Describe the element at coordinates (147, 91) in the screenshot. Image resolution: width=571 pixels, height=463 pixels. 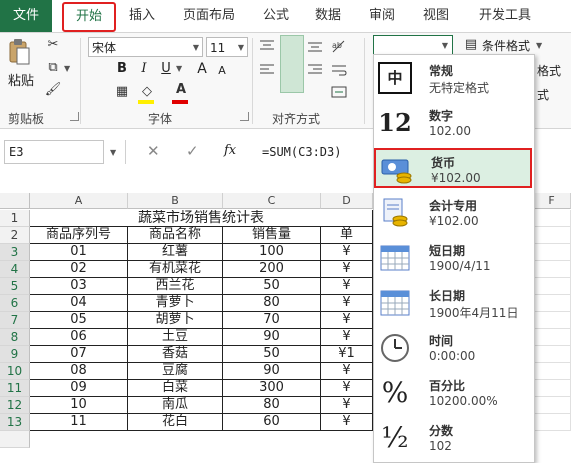
I see `fill-color-icon: ◇` at that location.